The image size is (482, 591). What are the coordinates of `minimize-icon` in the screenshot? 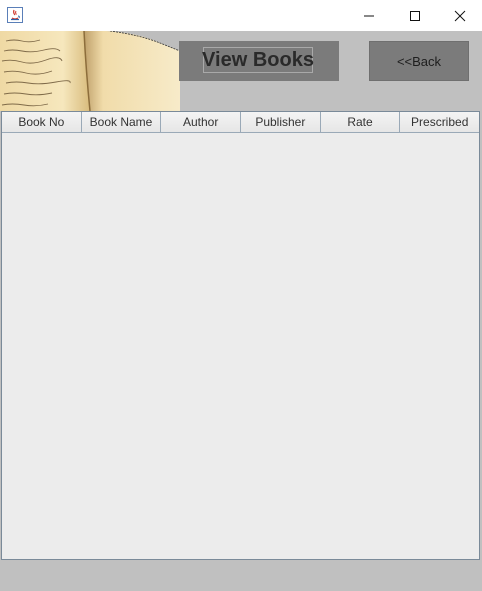 It's located at (369, 15).